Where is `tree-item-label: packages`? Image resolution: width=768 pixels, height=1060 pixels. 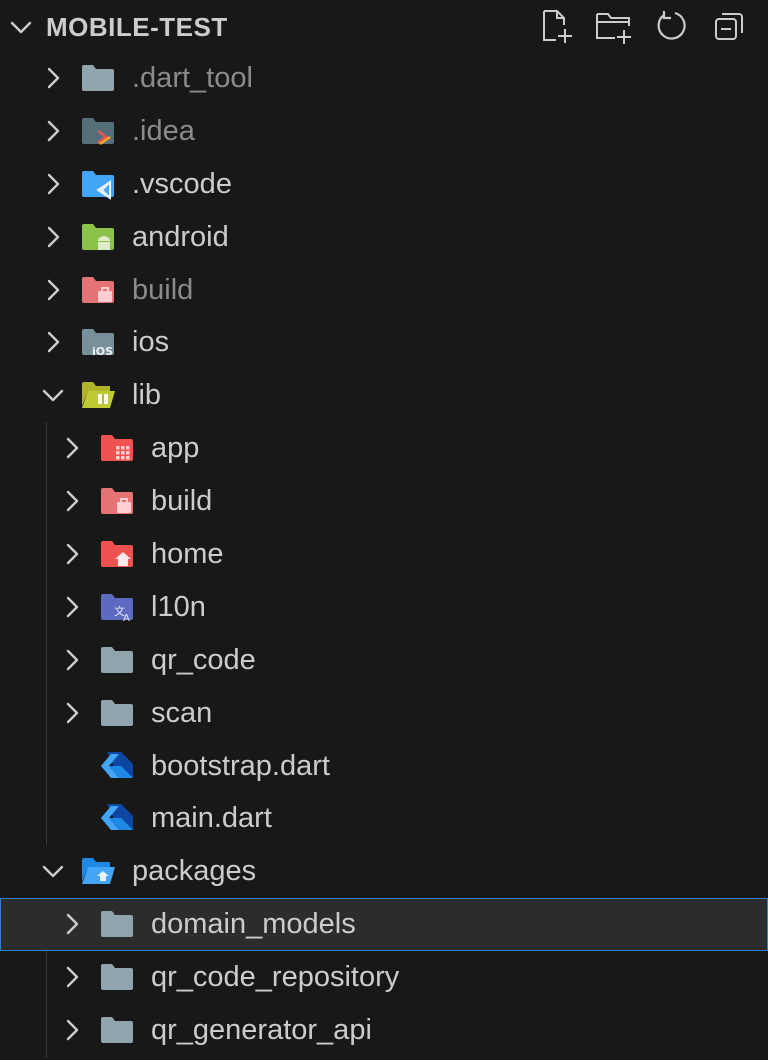 tree-item-label: packages is located at coordinates (194, 871).